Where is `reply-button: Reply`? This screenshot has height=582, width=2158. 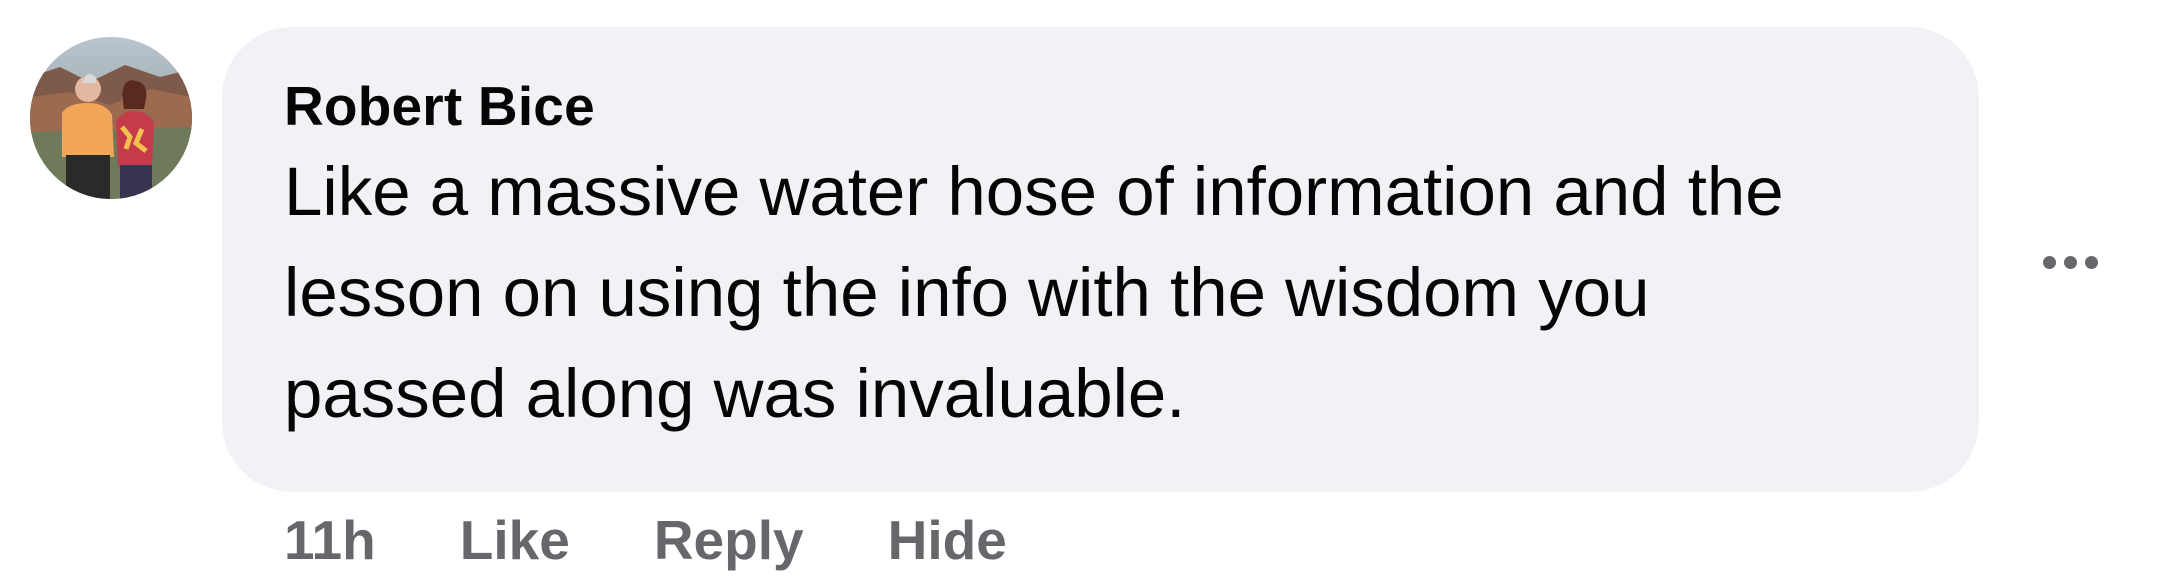 reply-button: Reply is located at coordinates (729, 540).